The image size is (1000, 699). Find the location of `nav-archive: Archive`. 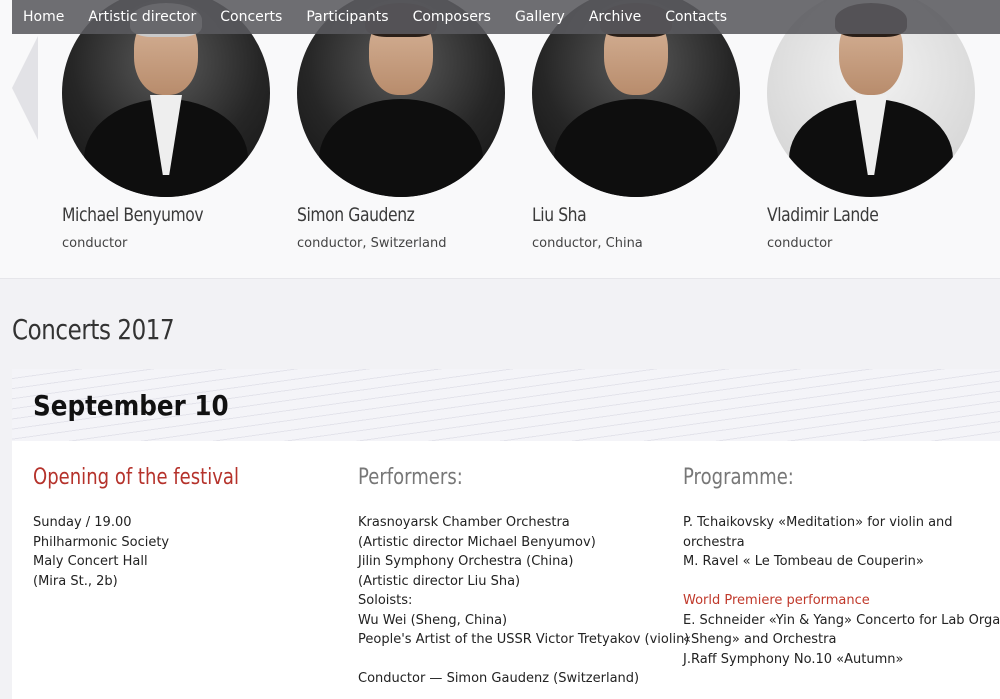

nav-archive: Archive is located at coordinates (615, 17).